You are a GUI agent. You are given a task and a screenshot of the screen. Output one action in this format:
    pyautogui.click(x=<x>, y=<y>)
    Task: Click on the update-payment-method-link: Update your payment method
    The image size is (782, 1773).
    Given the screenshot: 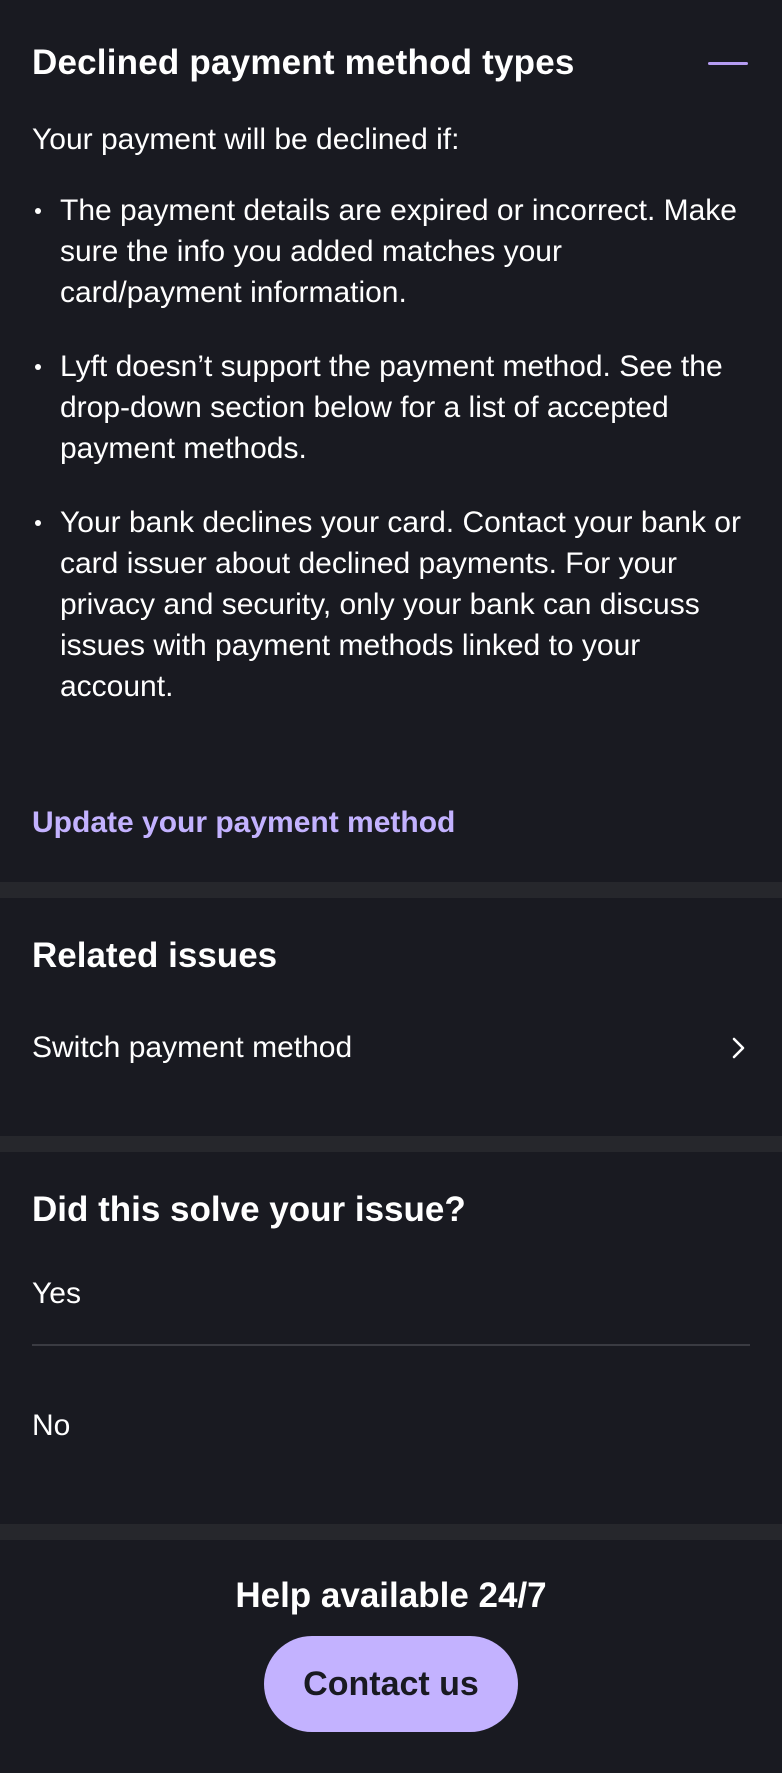 What is the action you would take?
    pyautogui.click(x=243, y=823)
    